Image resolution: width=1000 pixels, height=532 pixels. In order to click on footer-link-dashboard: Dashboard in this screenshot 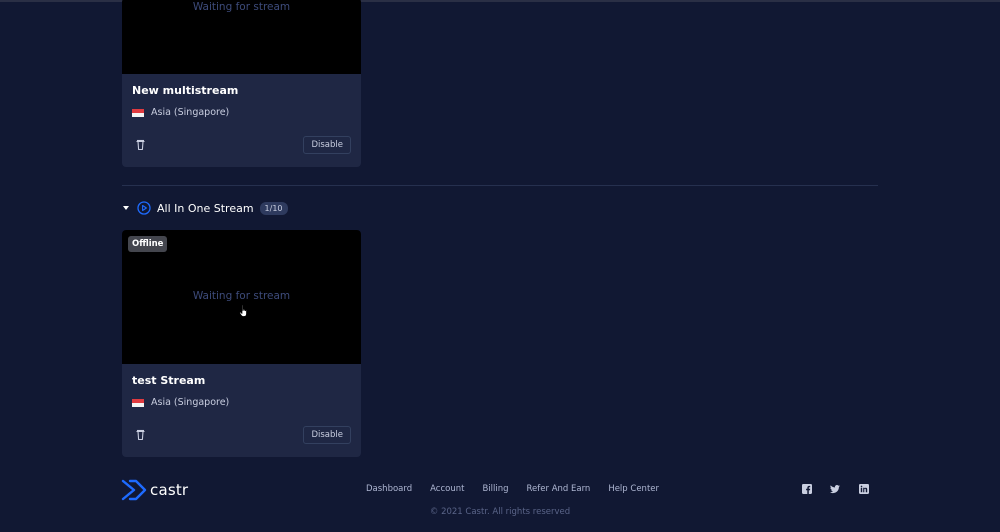, I will do `click(389, 489)`.